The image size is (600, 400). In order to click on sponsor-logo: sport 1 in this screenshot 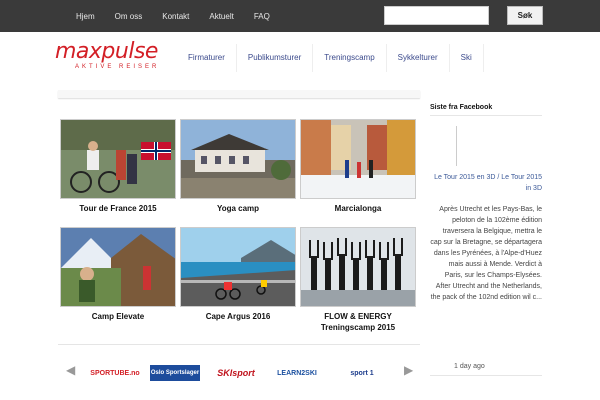, I will do `click(362, 373)`.